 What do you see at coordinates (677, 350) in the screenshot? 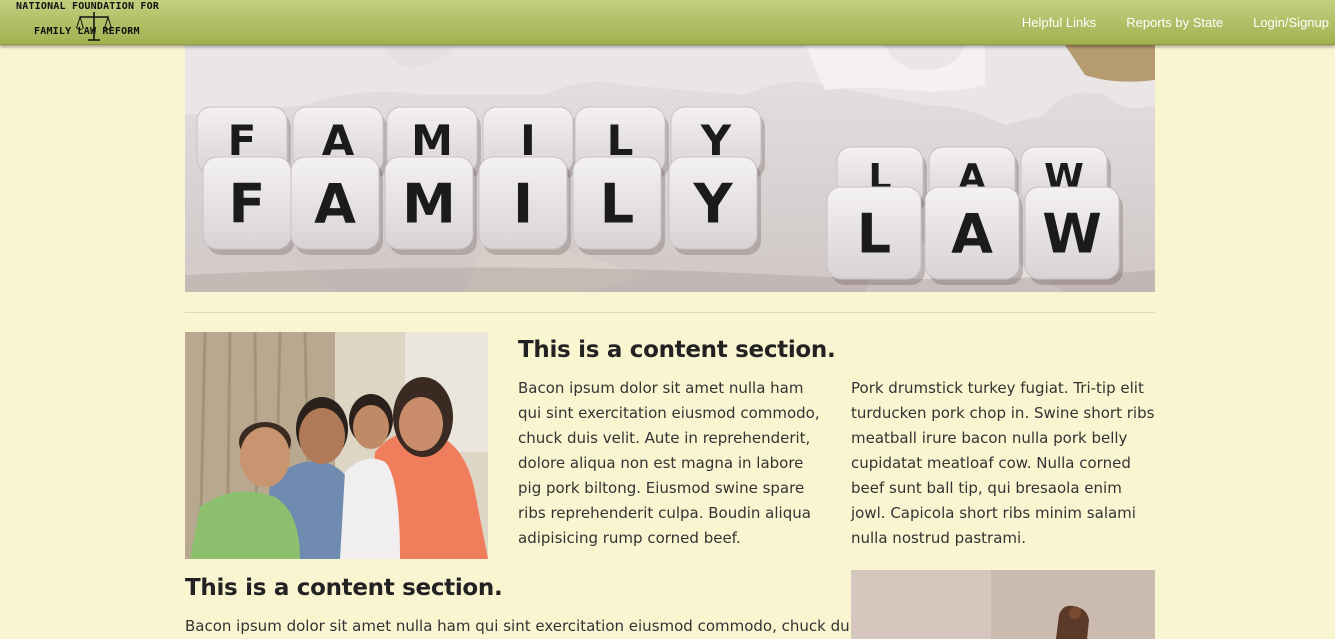
I see `section-1-heading: This is a content section.` at bounding box center [677, 350].